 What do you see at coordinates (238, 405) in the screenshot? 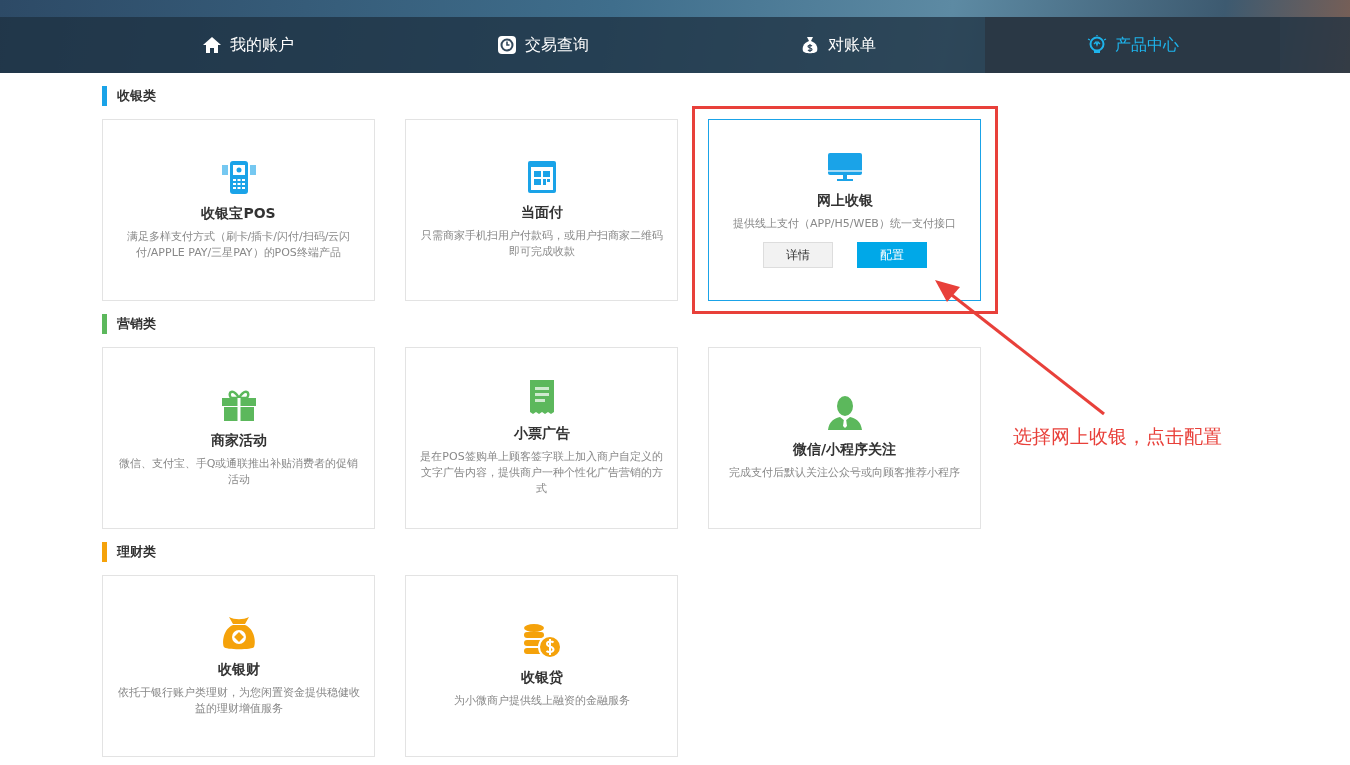
I see `gift-box-icon` at bounding box center [238, 405].